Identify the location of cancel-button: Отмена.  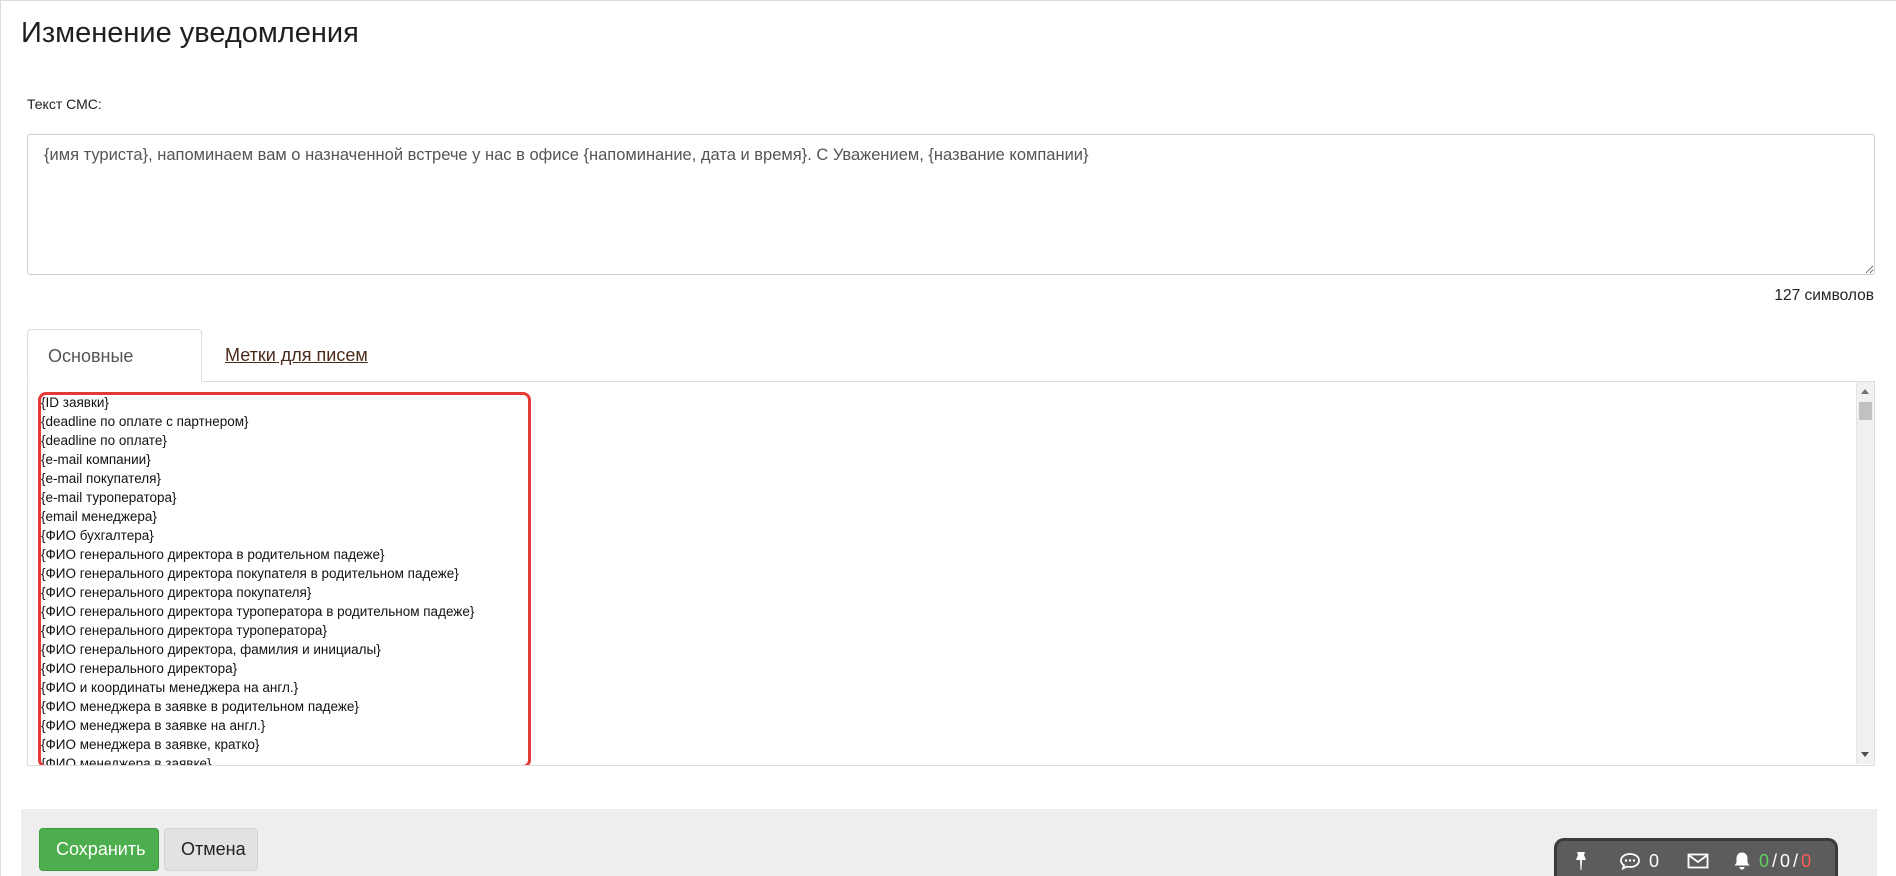
(211, 849).